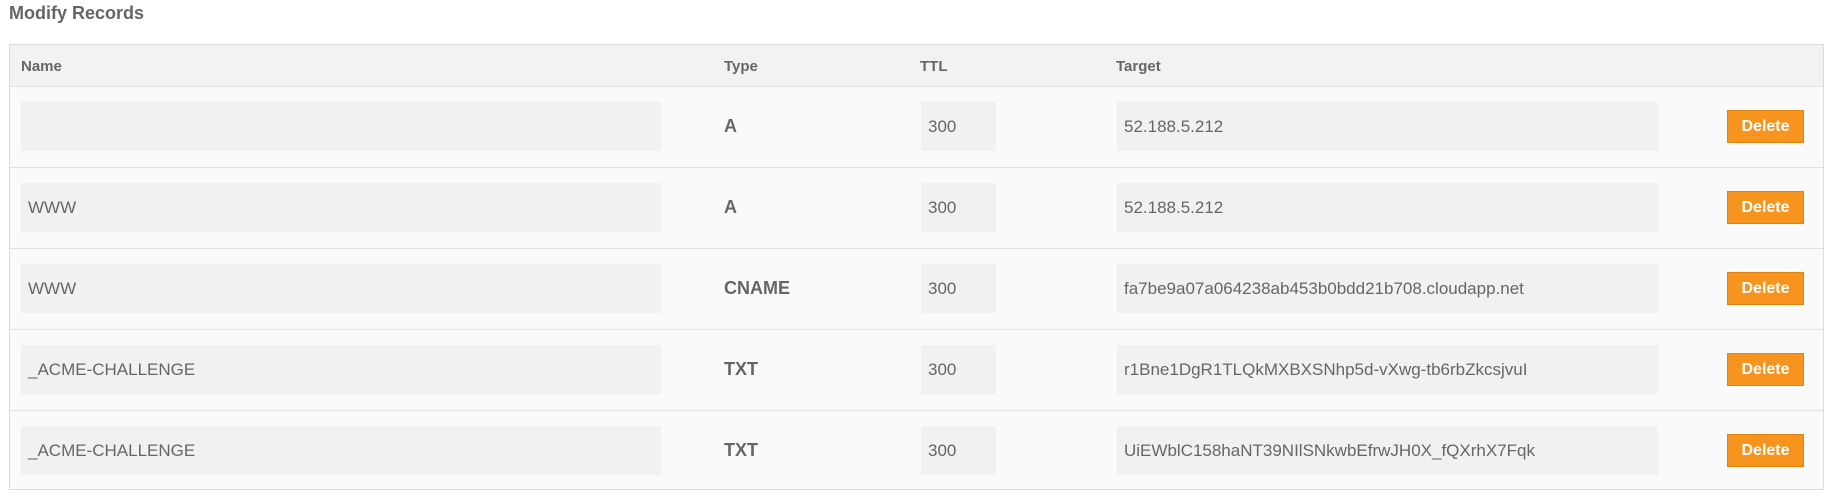 The image size is (1832, 498). Describe the element at coordinates (1138, 66) in the screenshot. I see `header-target: Target` at that location.